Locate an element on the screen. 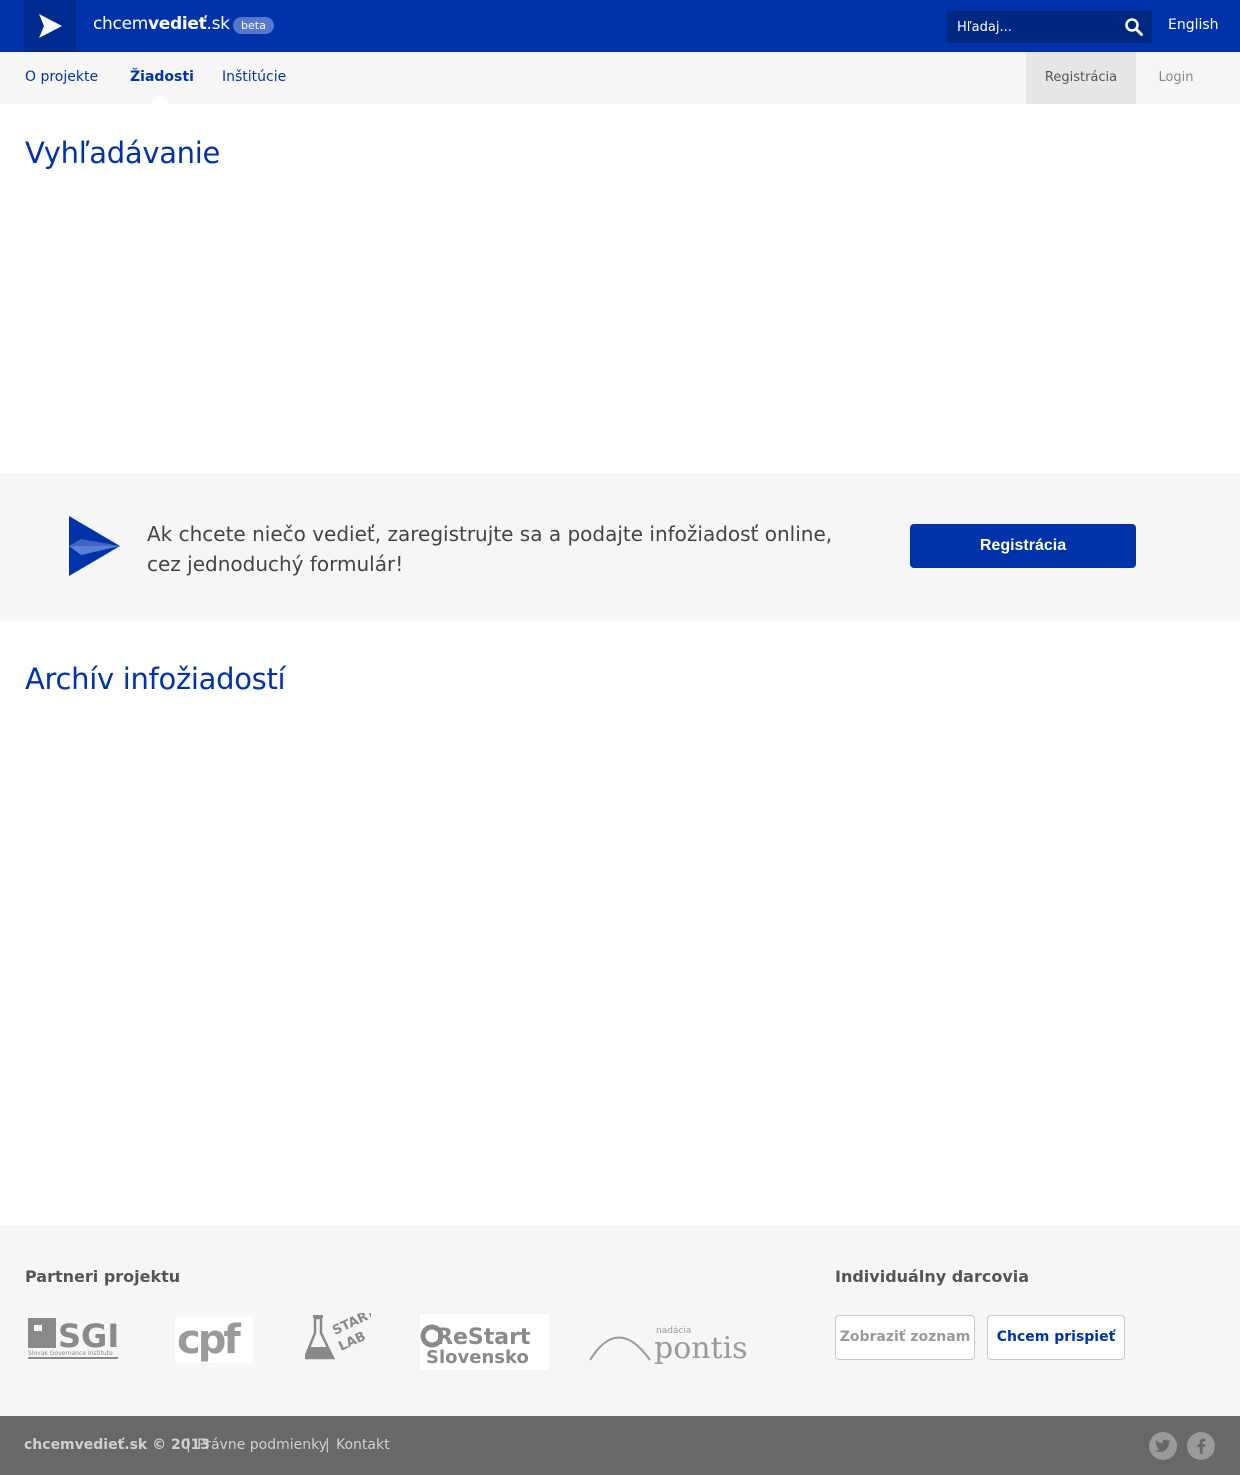  nav-item-ziadosti: Žiadosti is located at coordinates (162, 77).